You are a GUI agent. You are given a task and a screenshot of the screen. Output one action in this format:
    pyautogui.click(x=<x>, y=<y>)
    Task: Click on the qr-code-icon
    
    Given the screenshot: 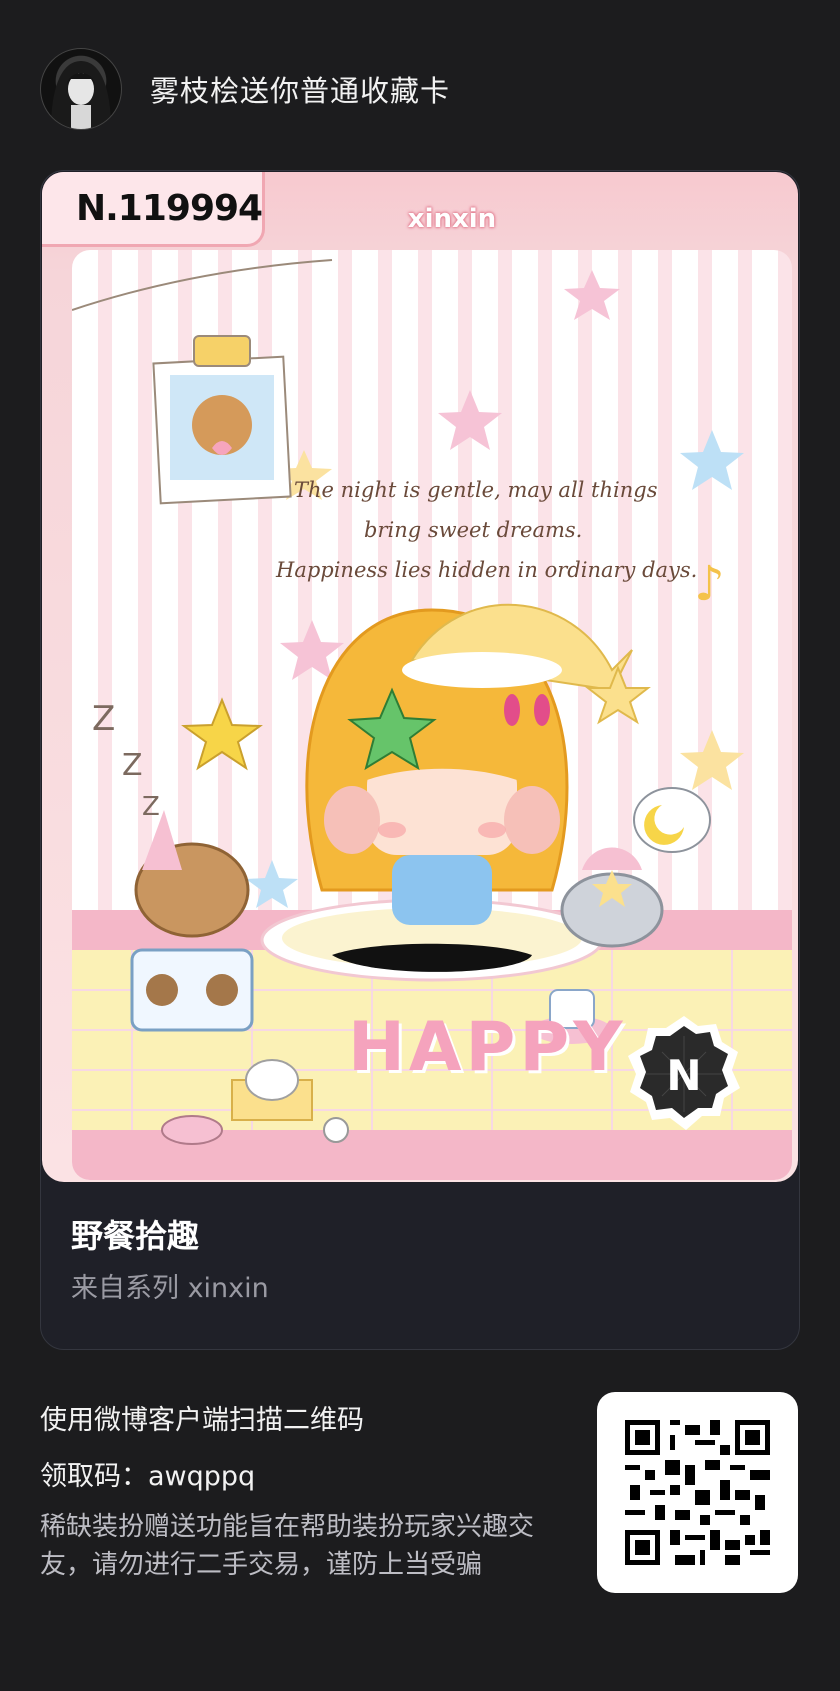 What is the action you would take?
    pyautogui.click(x=697, y=1492)
    